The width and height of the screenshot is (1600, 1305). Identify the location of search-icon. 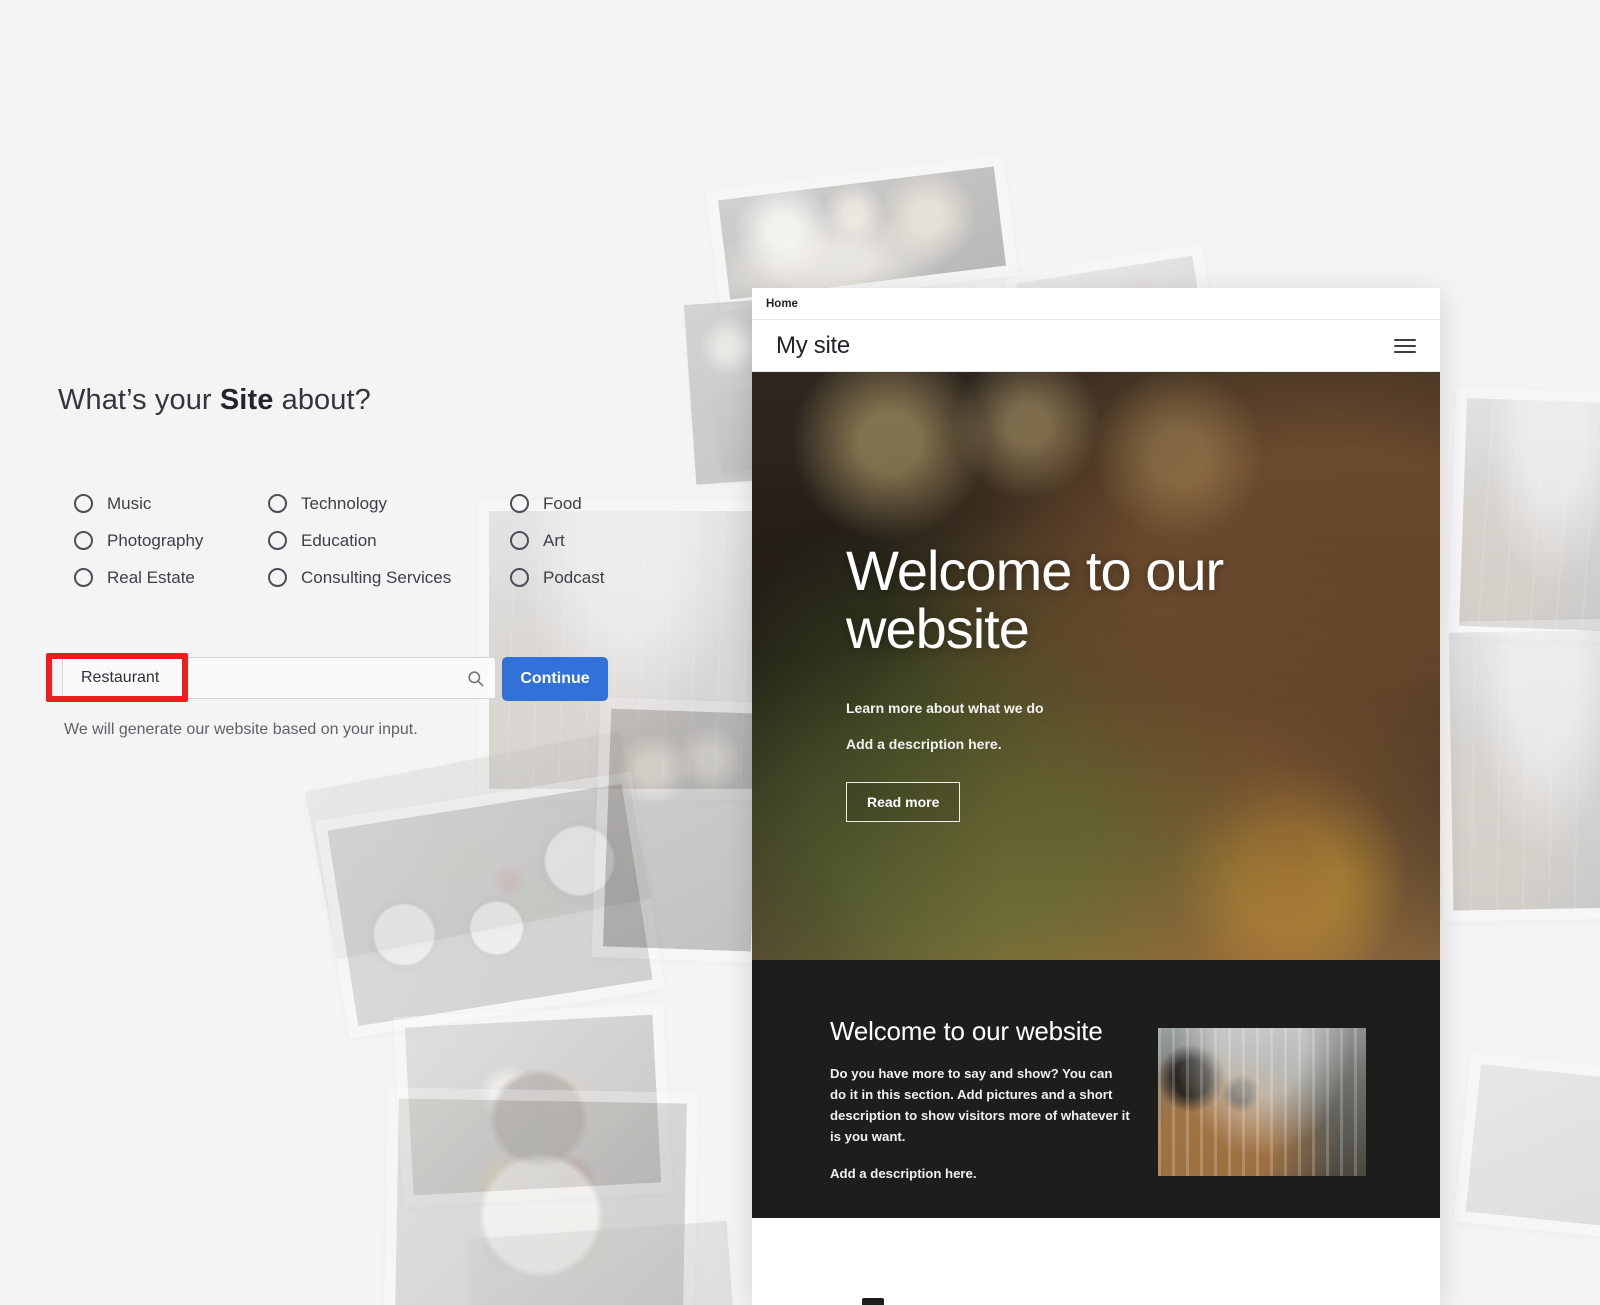
(475, 678).